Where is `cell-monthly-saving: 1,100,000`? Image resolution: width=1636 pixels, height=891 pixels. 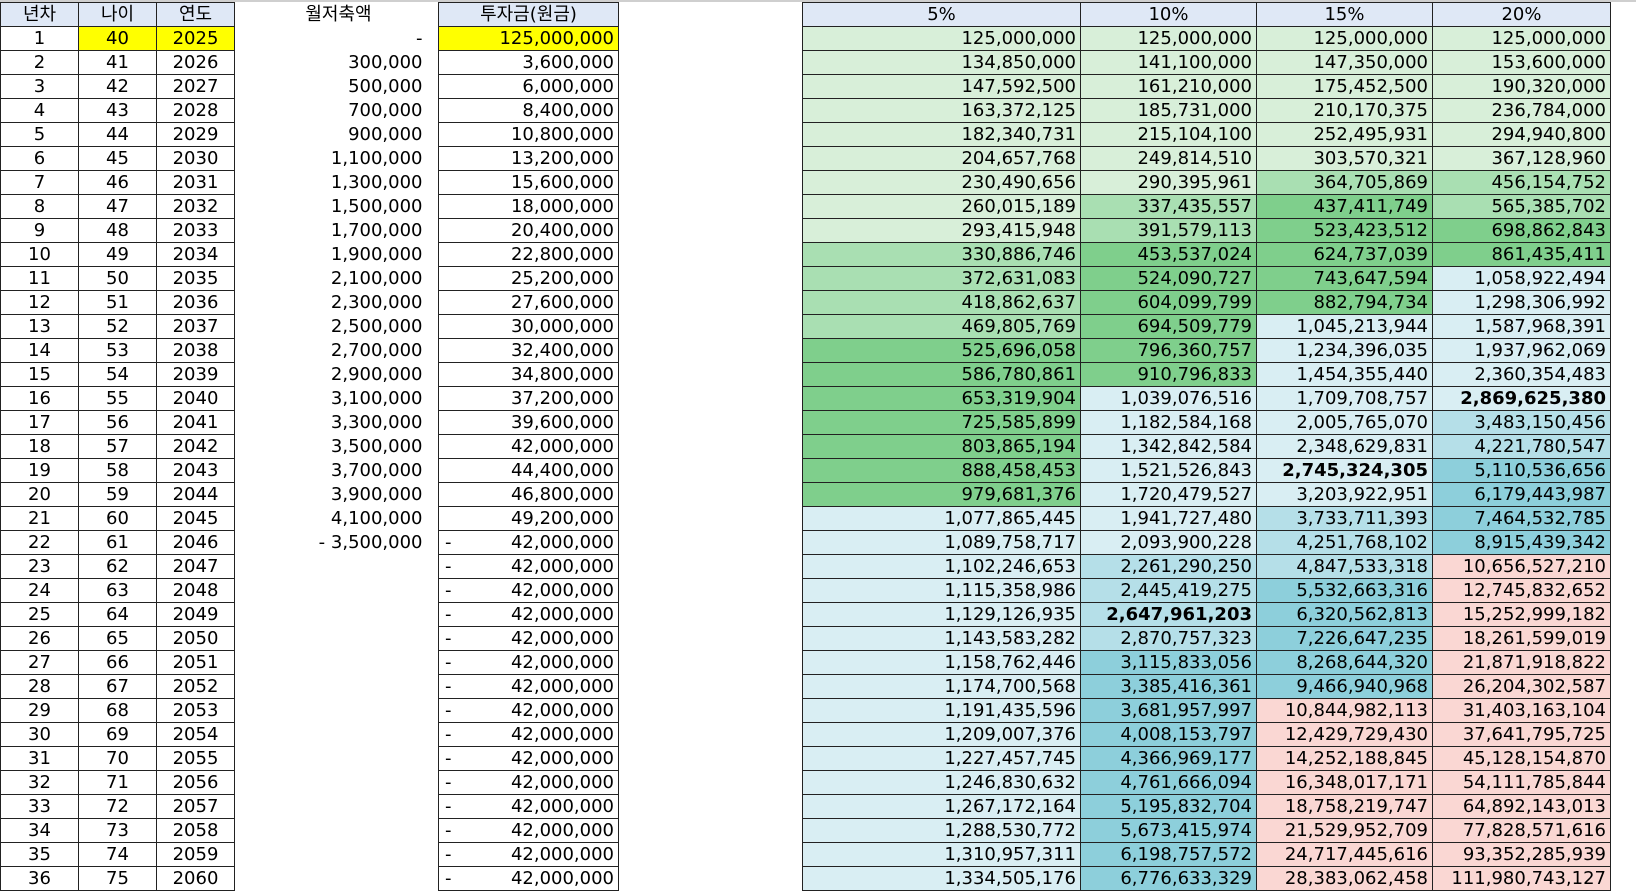 cell-monthly-saving: 1,100,000 is located at coordinates (339, 159).